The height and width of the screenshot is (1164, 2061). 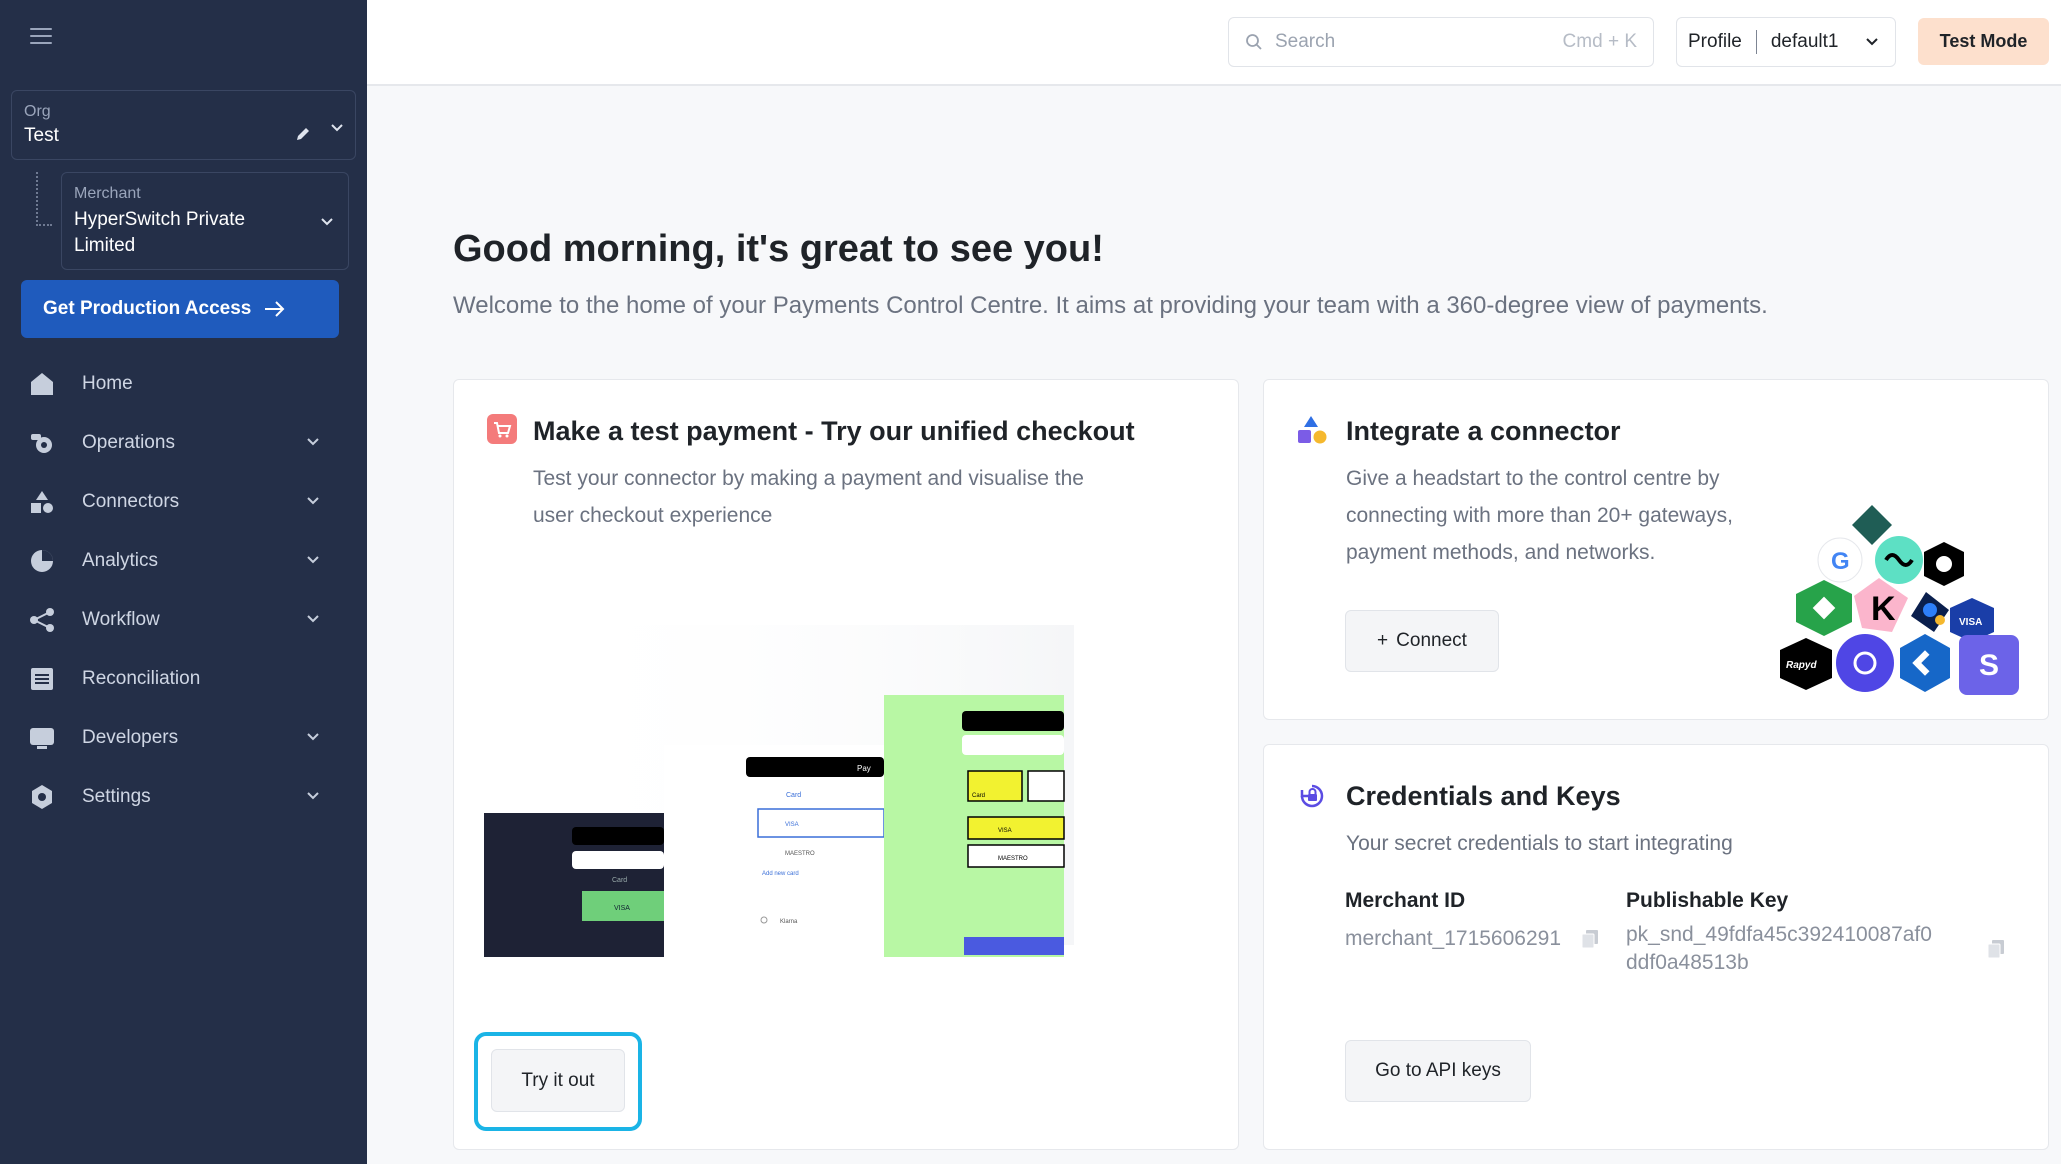 I want to click on sidebar-item-settings: Settings, so click(x=183, y=796).